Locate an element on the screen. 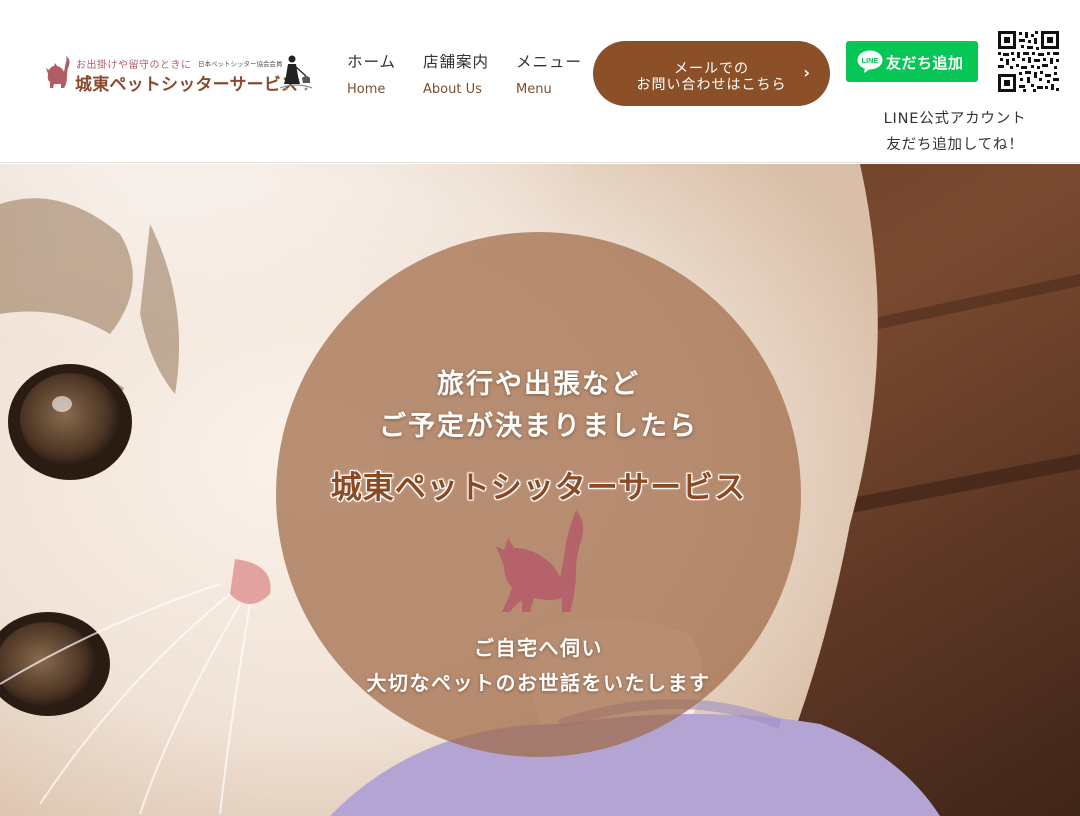  hero-subtext-line2: 大切なペットのお世話をいたします is located at coordinates (538, 683).